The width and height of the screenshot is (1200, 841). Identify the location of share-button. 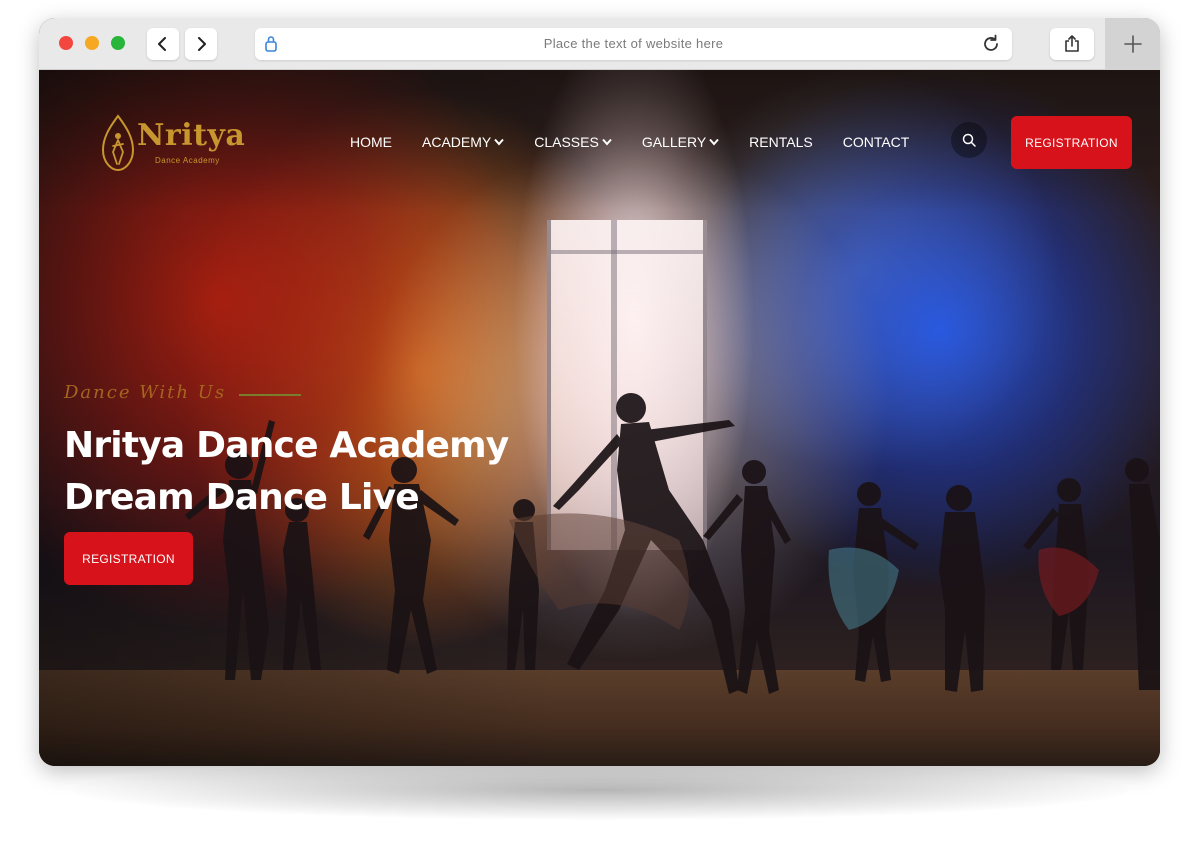
(1072, 44).